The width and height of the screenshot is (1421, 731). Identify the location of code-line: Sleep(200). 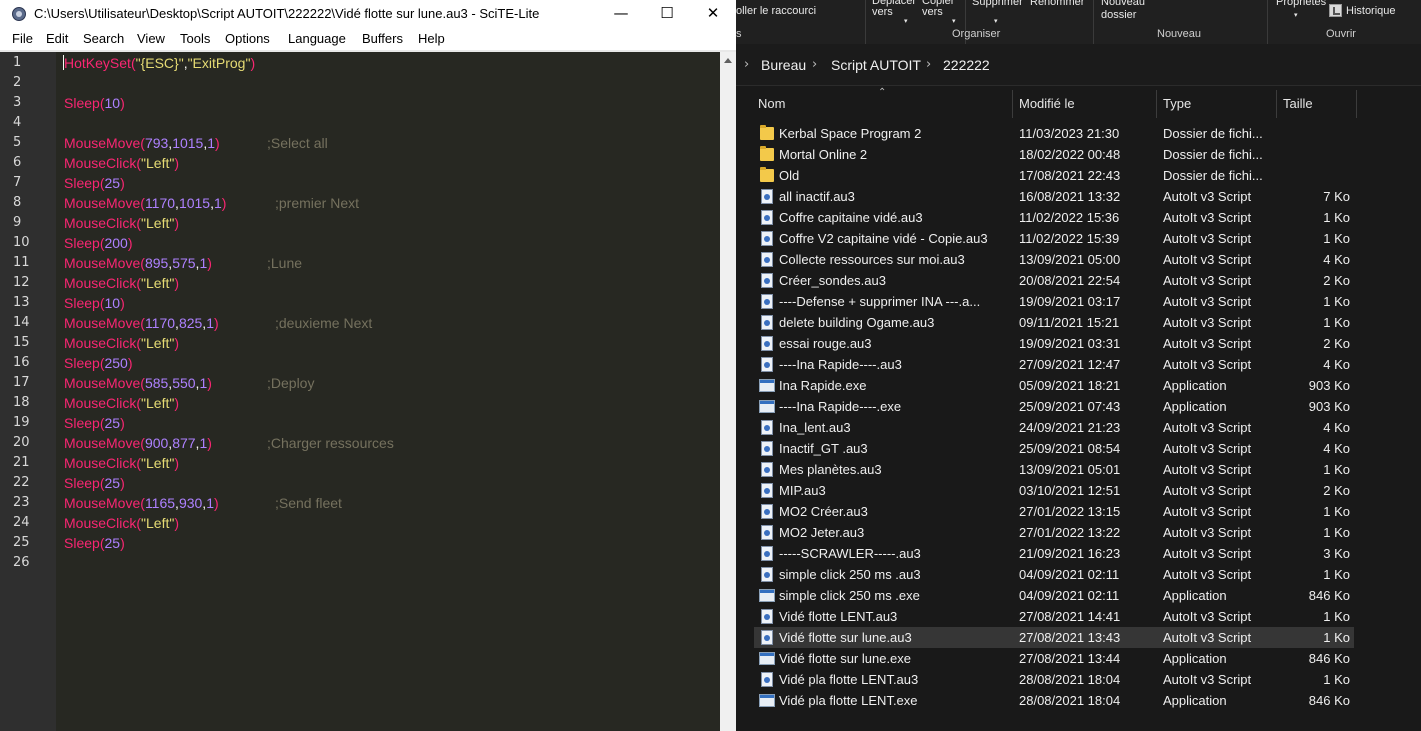
(389, 243).